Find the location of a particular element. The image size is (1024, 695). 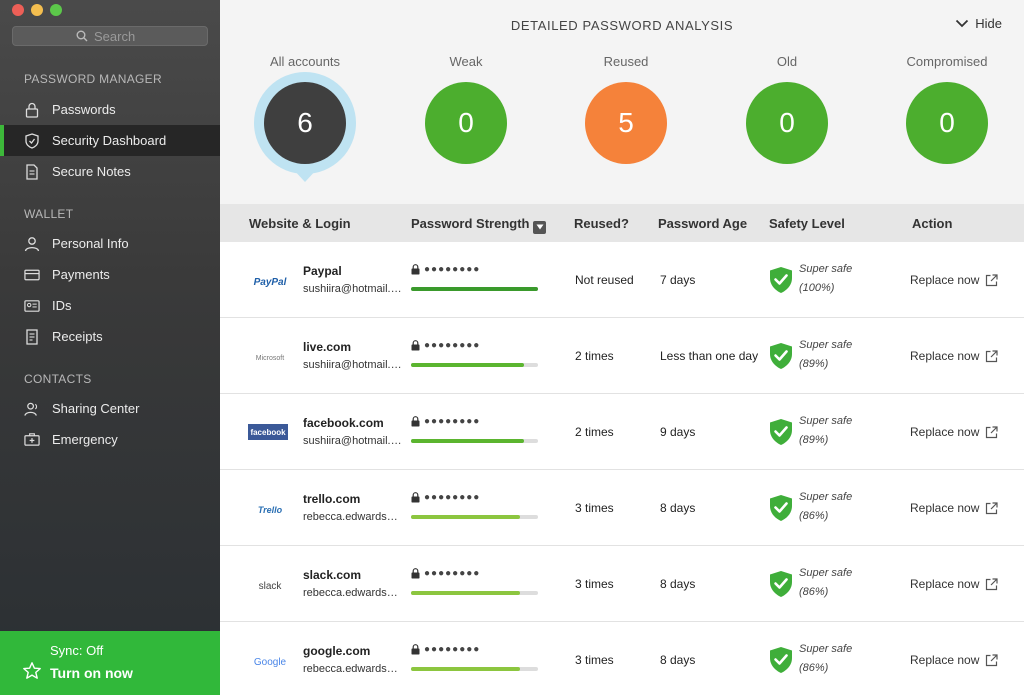

section-title-password-manager: PASSWORD MANAGER is located at coordinates (93, 79).